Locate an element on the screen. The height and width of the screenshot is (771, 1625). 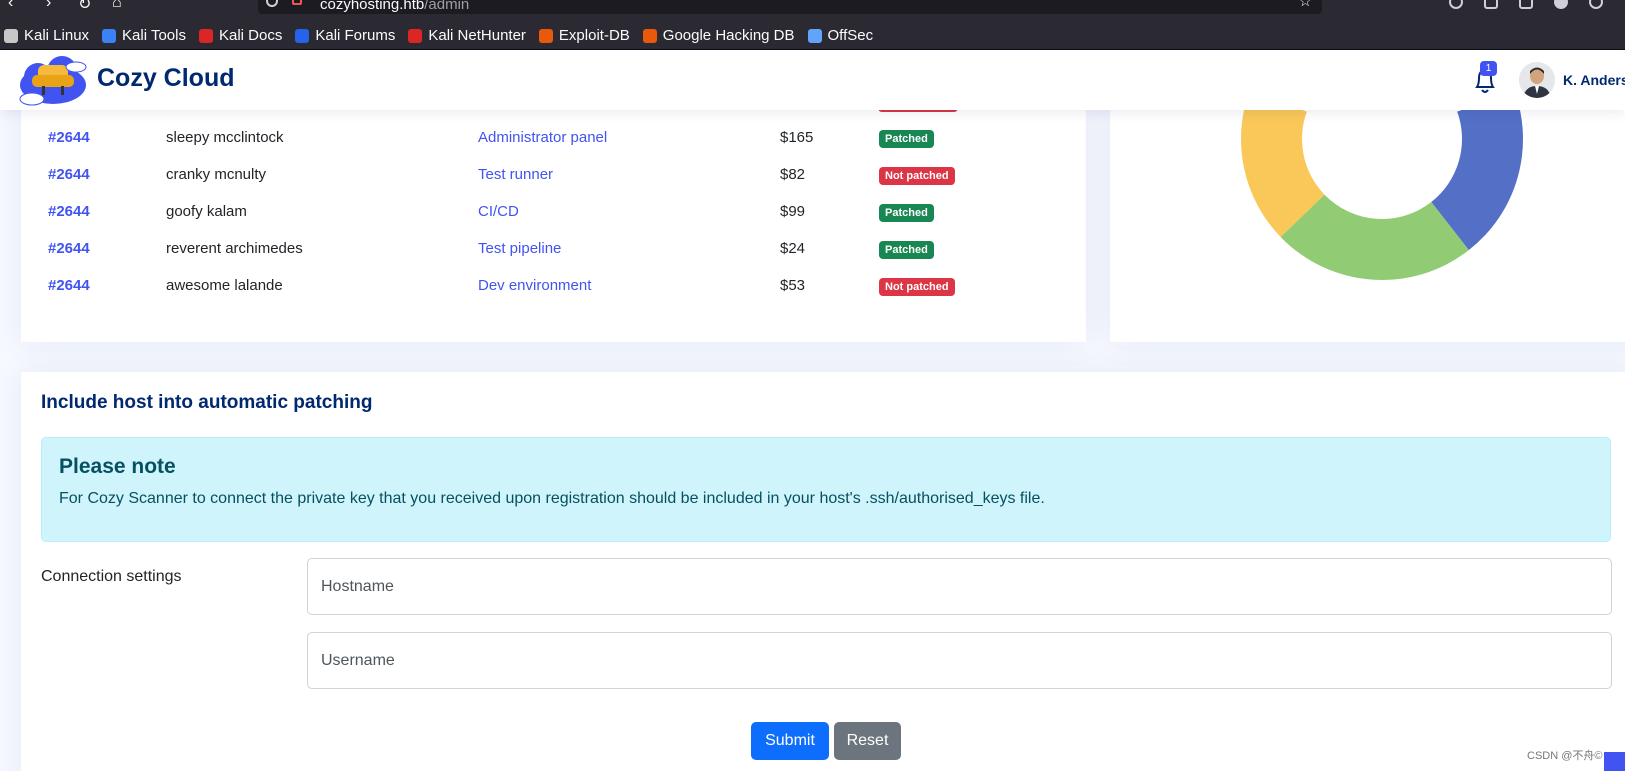
bookmark-item: OffSec is located at coordinates (840, 35).